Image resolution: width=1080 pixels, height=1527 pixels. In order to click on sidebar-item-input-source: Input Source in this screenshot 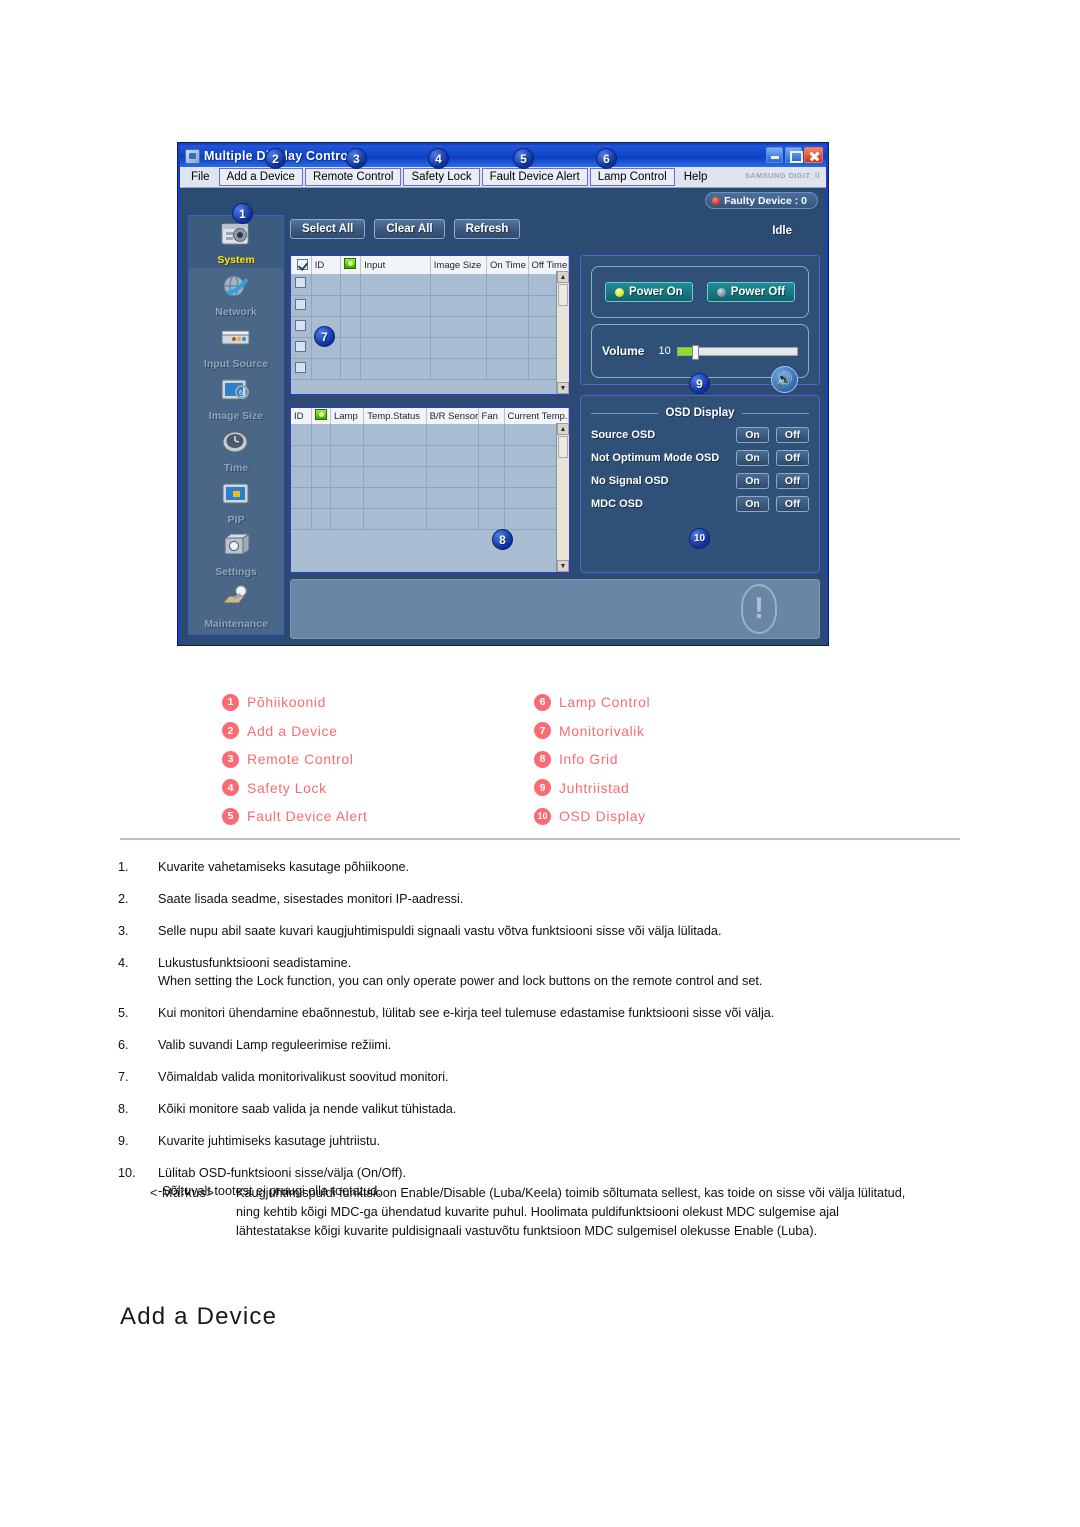, I will do `click(236, 346)`.